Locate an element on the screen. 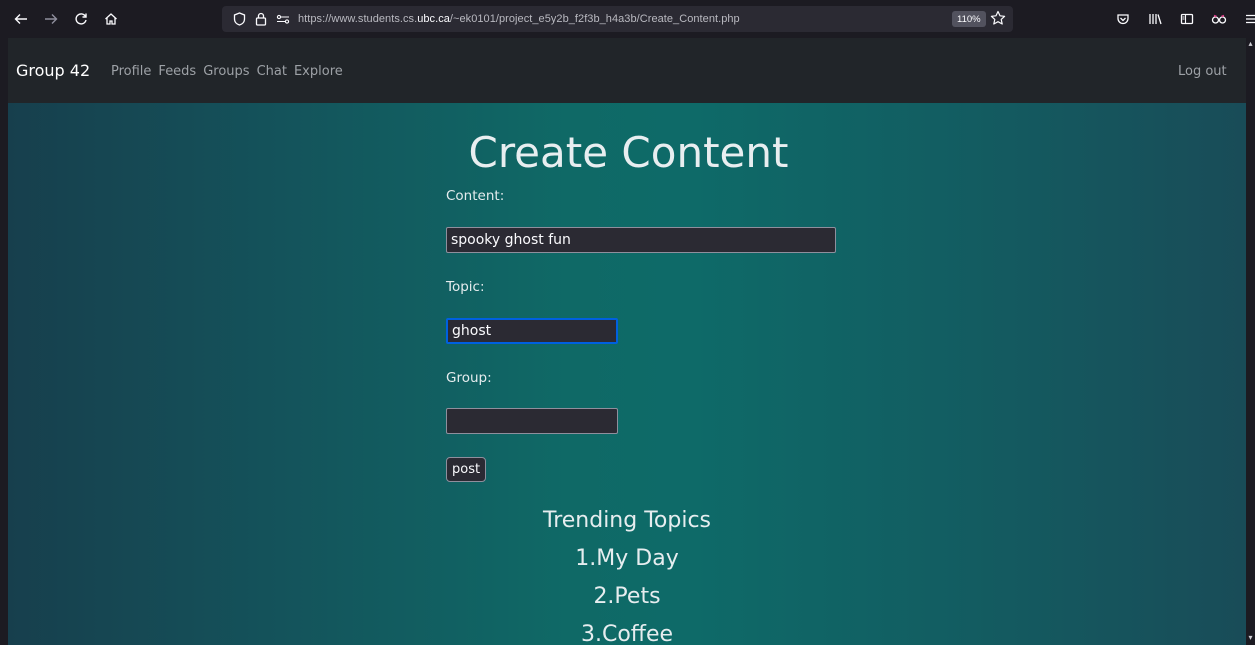 Image resolution: width=1255 pixels, height=645 pixels. home-icon is located at coordinates (111, 19).